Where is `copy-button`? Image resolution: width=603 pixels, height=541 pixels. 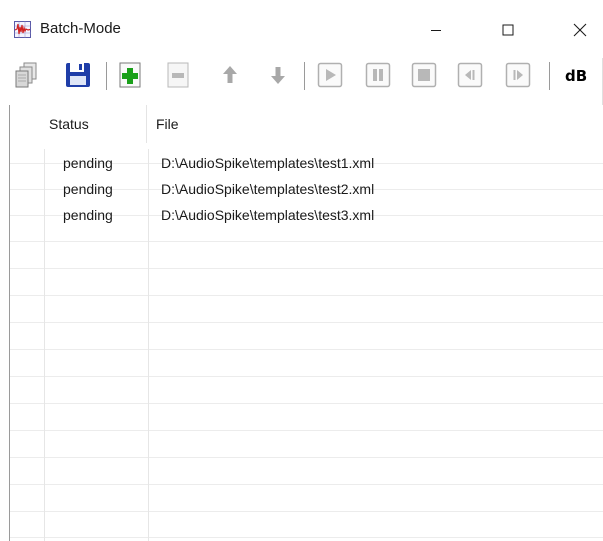
copy-button is located at coordinates (26, 75).